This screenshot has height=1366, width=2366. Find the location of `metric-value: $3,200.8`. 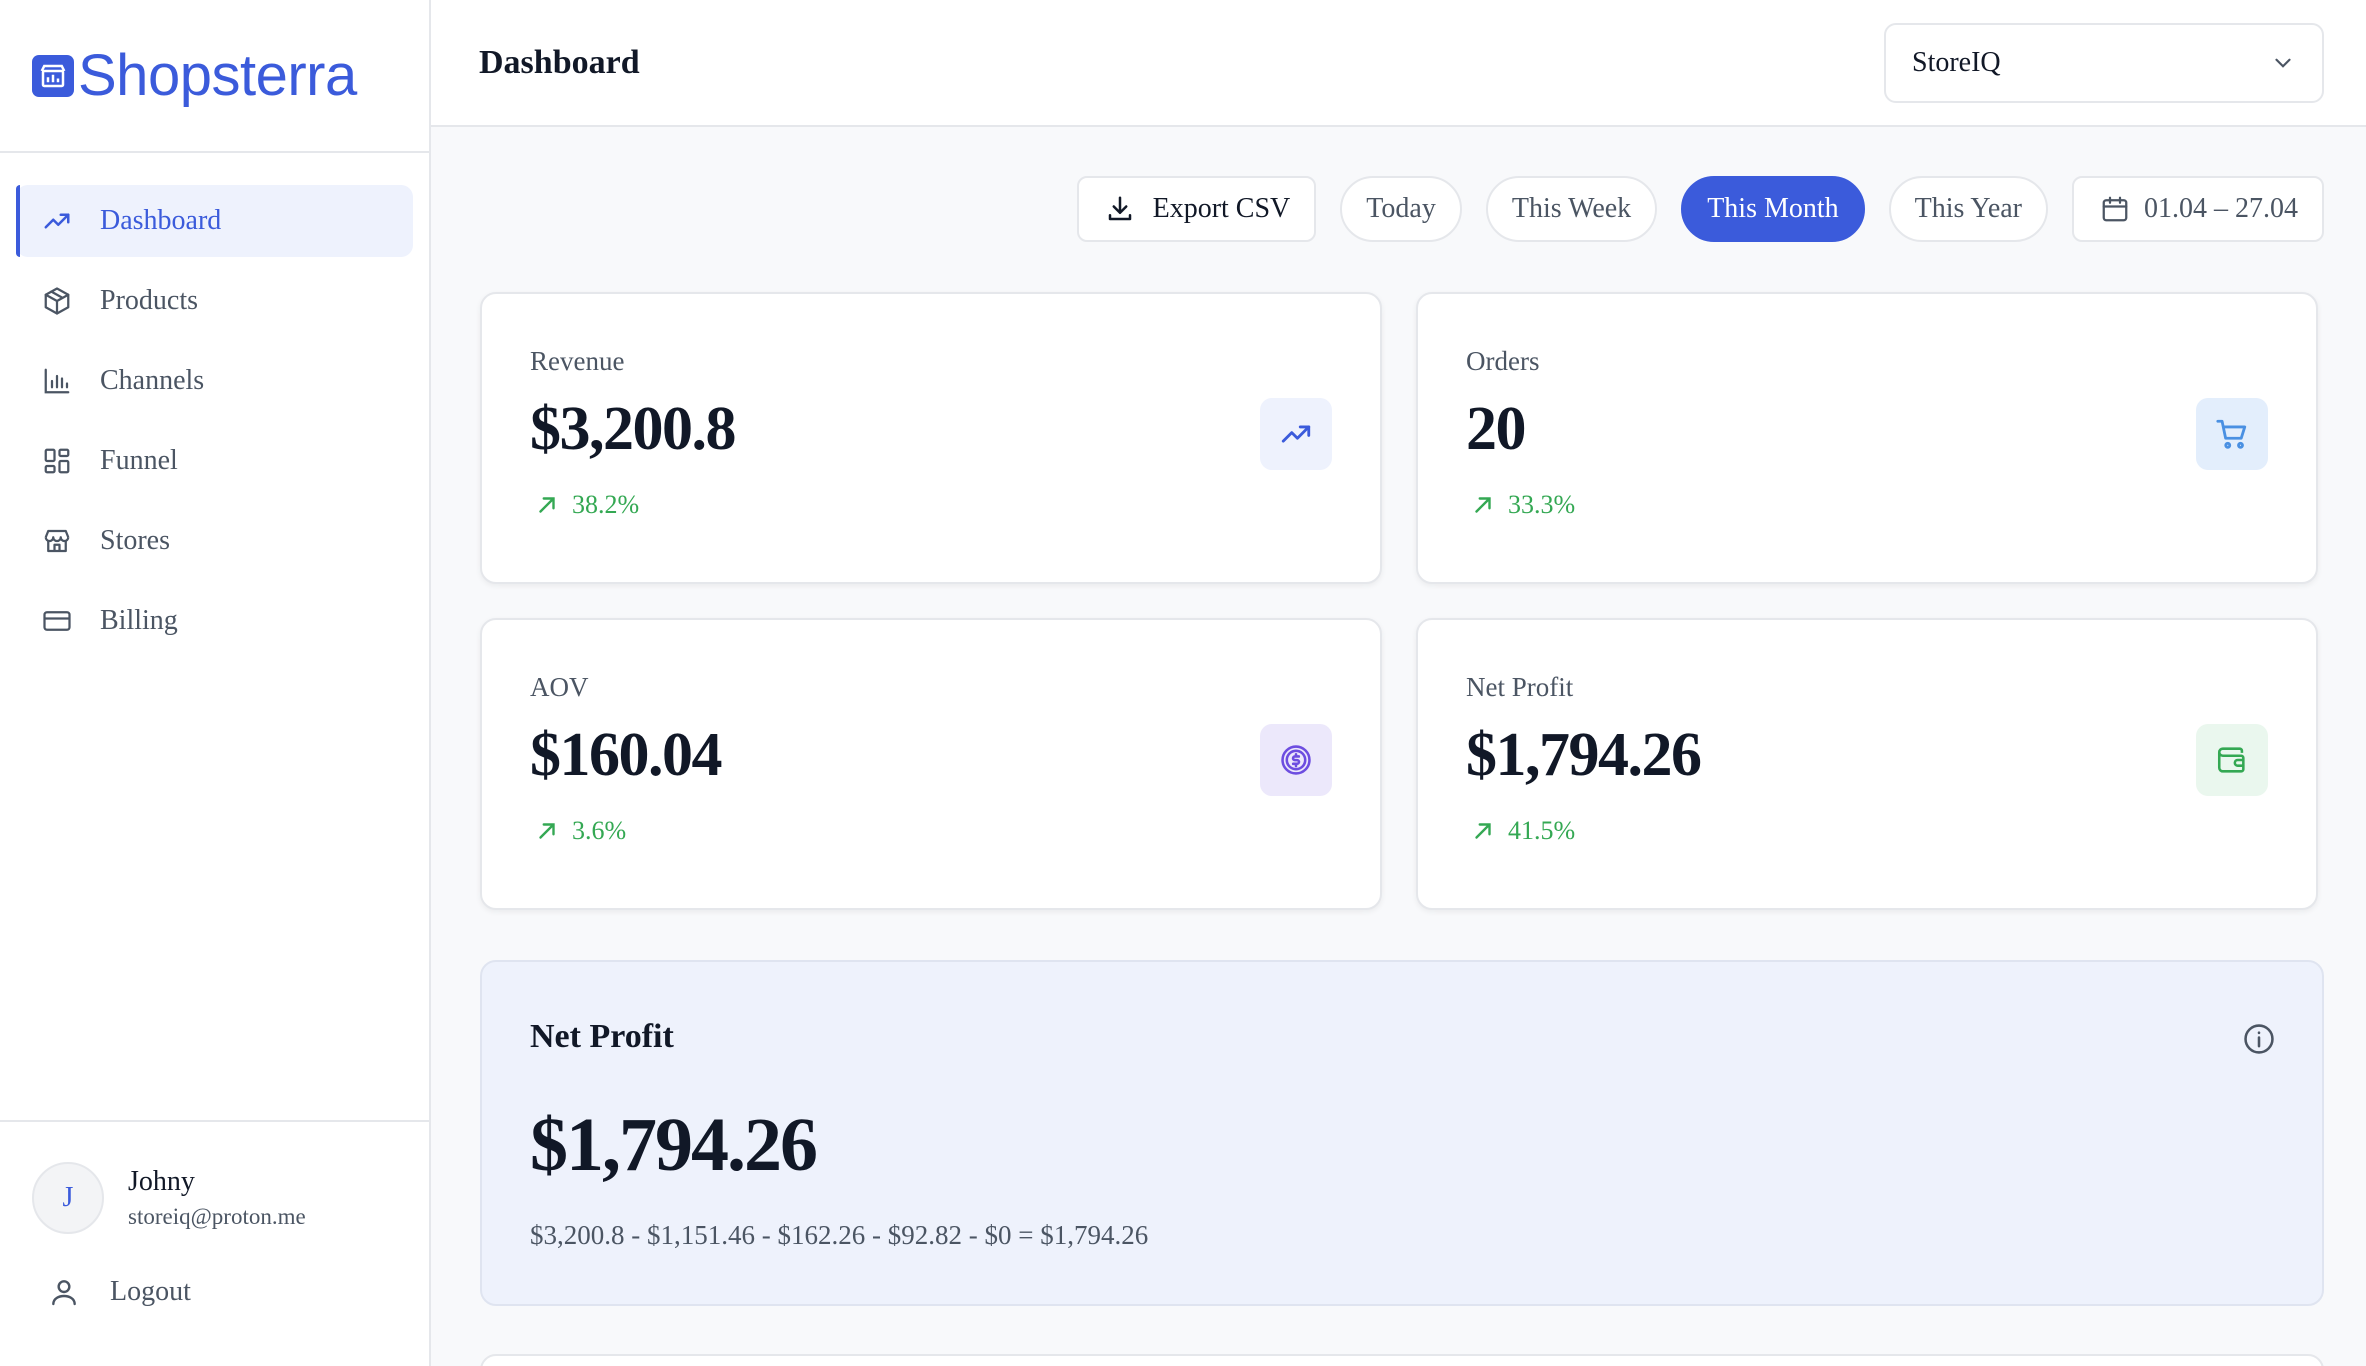

metric-value: $3,200.8 is located at coordinates (633, 429).